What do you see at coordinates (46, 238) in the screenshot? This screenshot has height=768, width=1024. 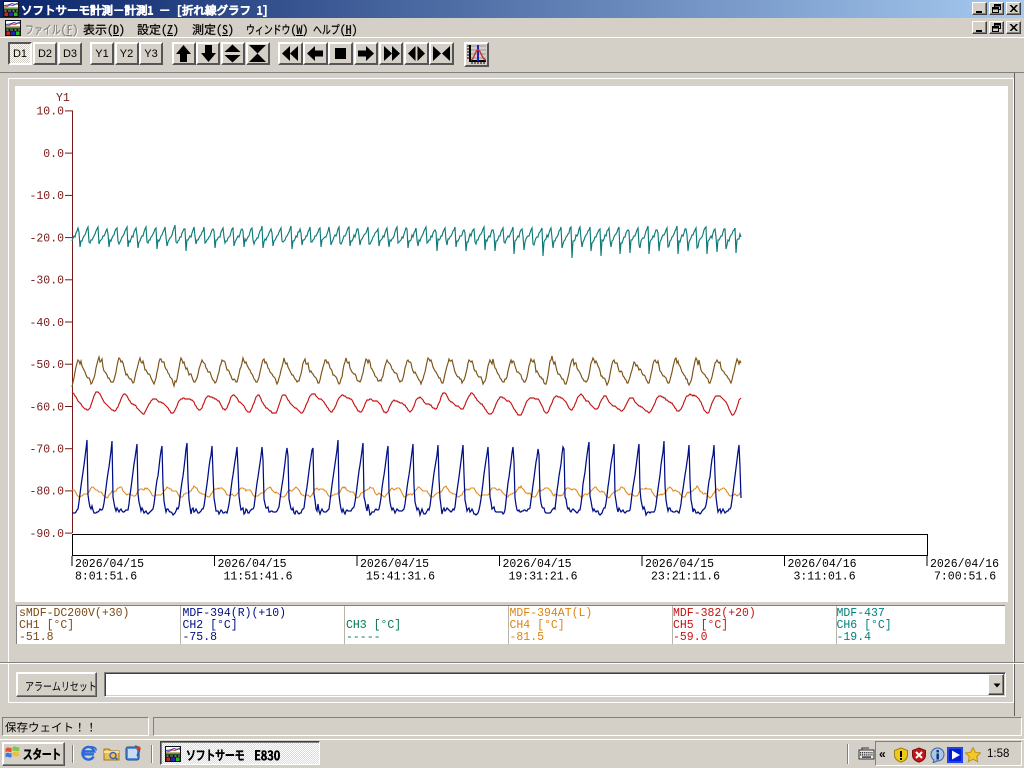 I see `svg-text: -20.0` at bounding box center [46, 238].